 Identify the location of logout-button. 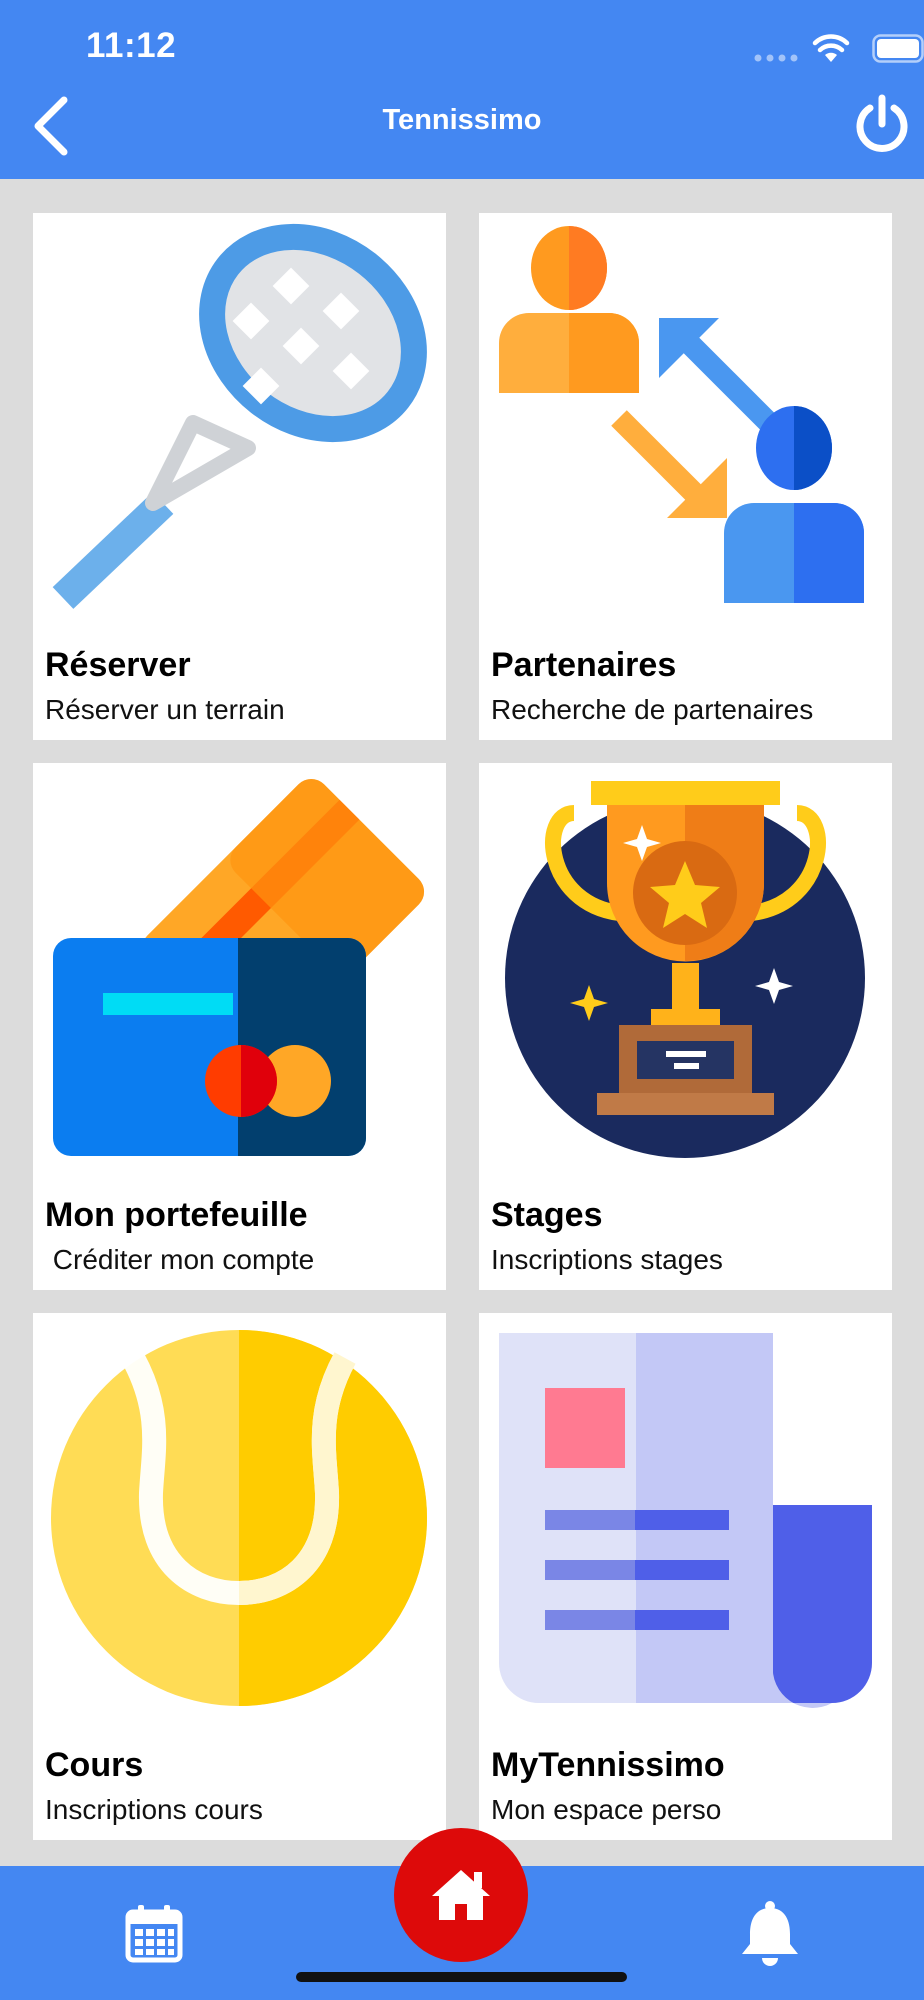
(882, 124).